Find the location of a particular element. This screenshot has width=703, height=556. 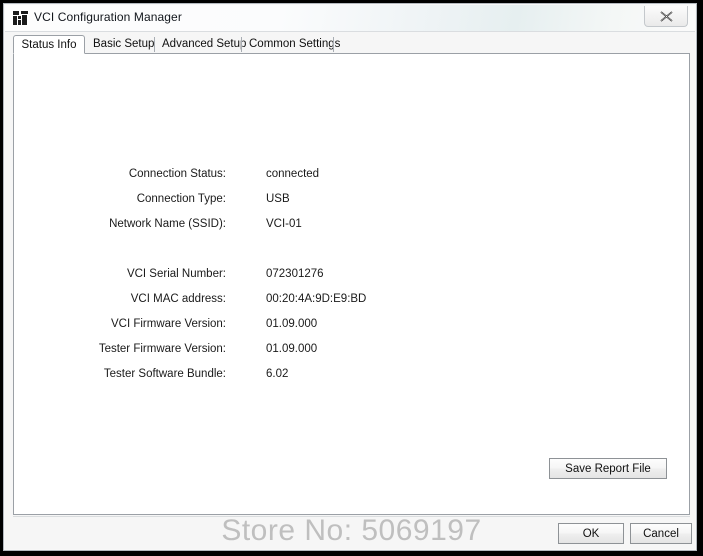

tab-label: Status Info is located at coordinates (49, 45).